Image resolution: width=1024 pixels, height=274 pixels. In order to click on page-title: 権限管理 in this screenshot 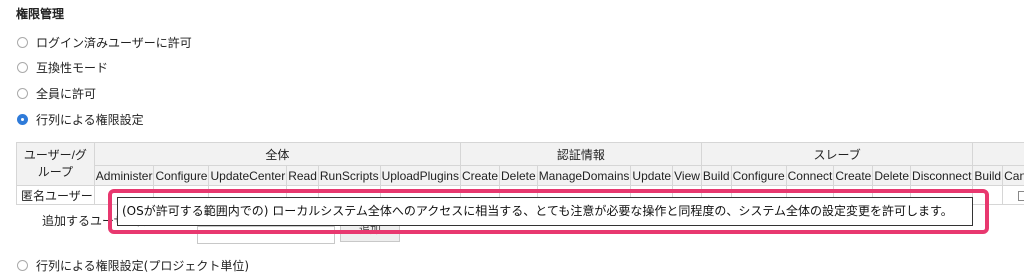, I will do `click(40, 13)`.